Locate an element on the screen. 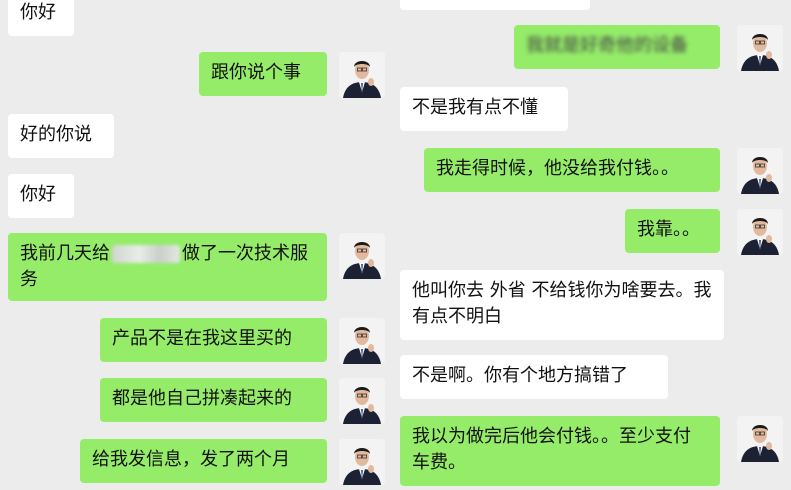 The height and width of the screenshot is (490, 791). redacted-name is located at coordinates (146, 254).